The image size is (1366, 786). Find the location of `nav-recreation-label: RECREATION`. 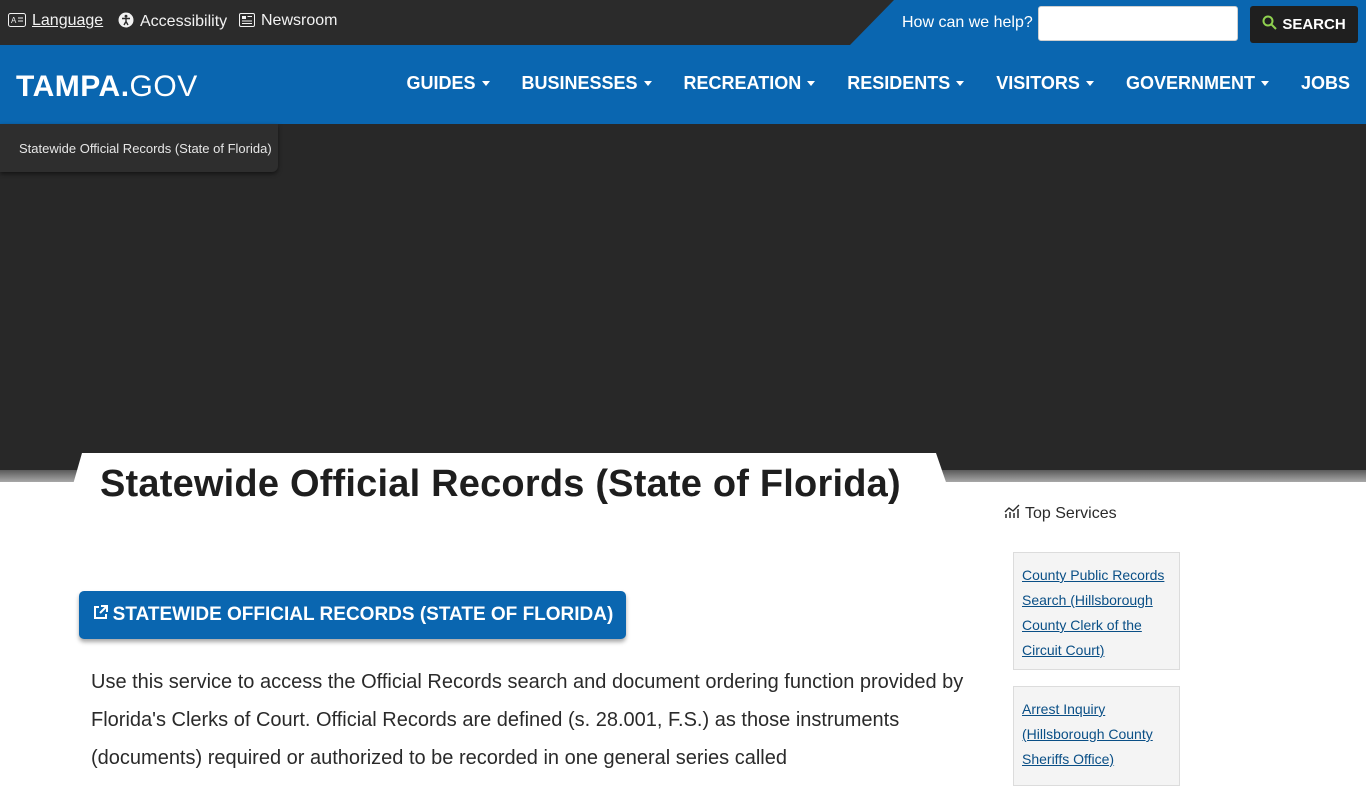

nav-recreation-label: RECREATION is located at coordinates (742, 83).